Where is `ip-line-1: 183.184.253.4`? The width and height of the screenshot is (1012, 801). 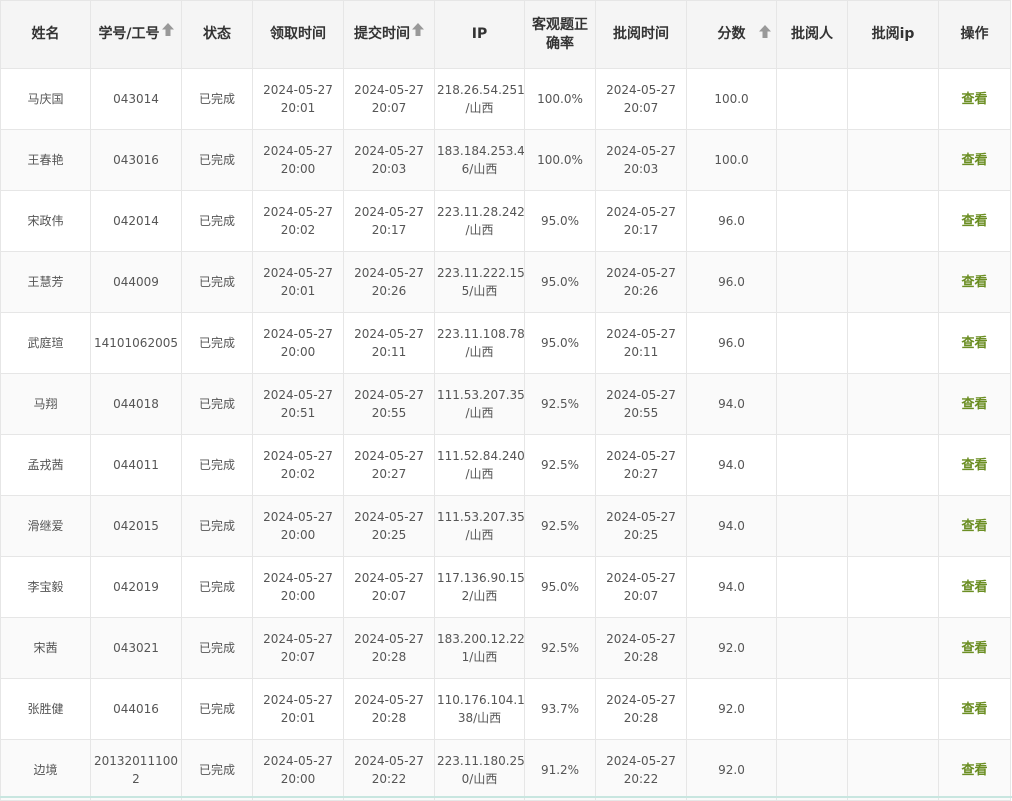 ip-line-1: 183.184.253.4 is located at coordinates (481, 151).